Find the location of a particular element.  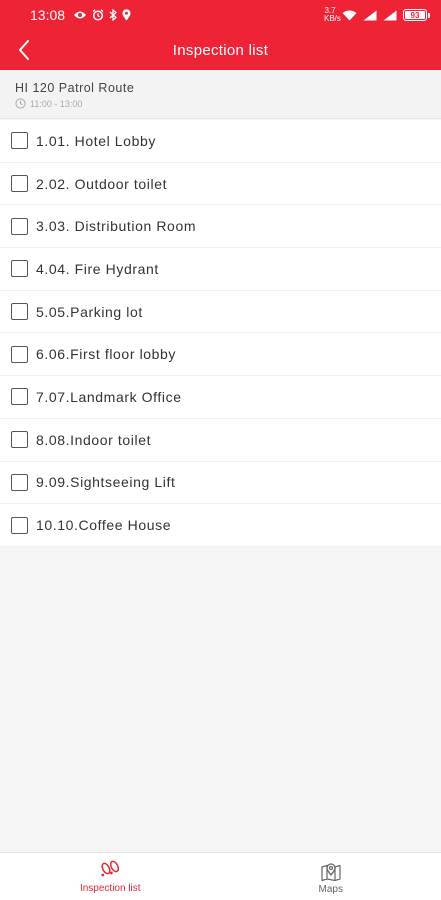

item-label: 9.09.Sightseeing Lift is located at coordinates (106, 482).